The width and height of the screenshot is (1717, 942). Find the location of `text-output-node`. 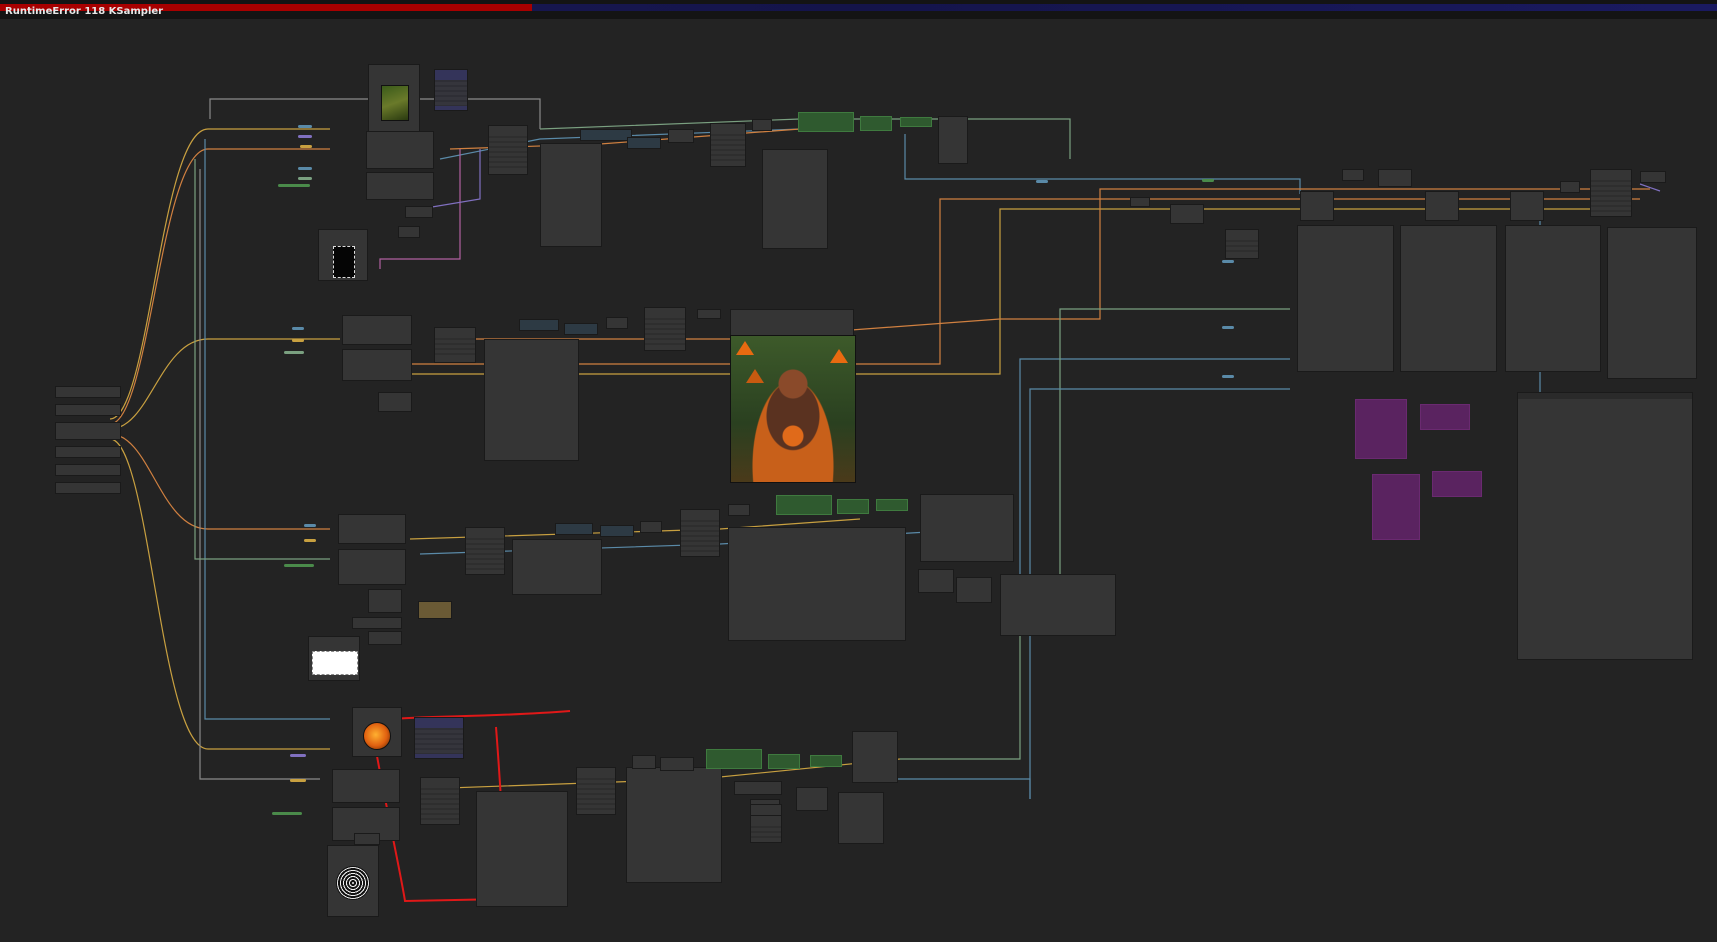

text-output-node is located at coordinates (1605, 526).